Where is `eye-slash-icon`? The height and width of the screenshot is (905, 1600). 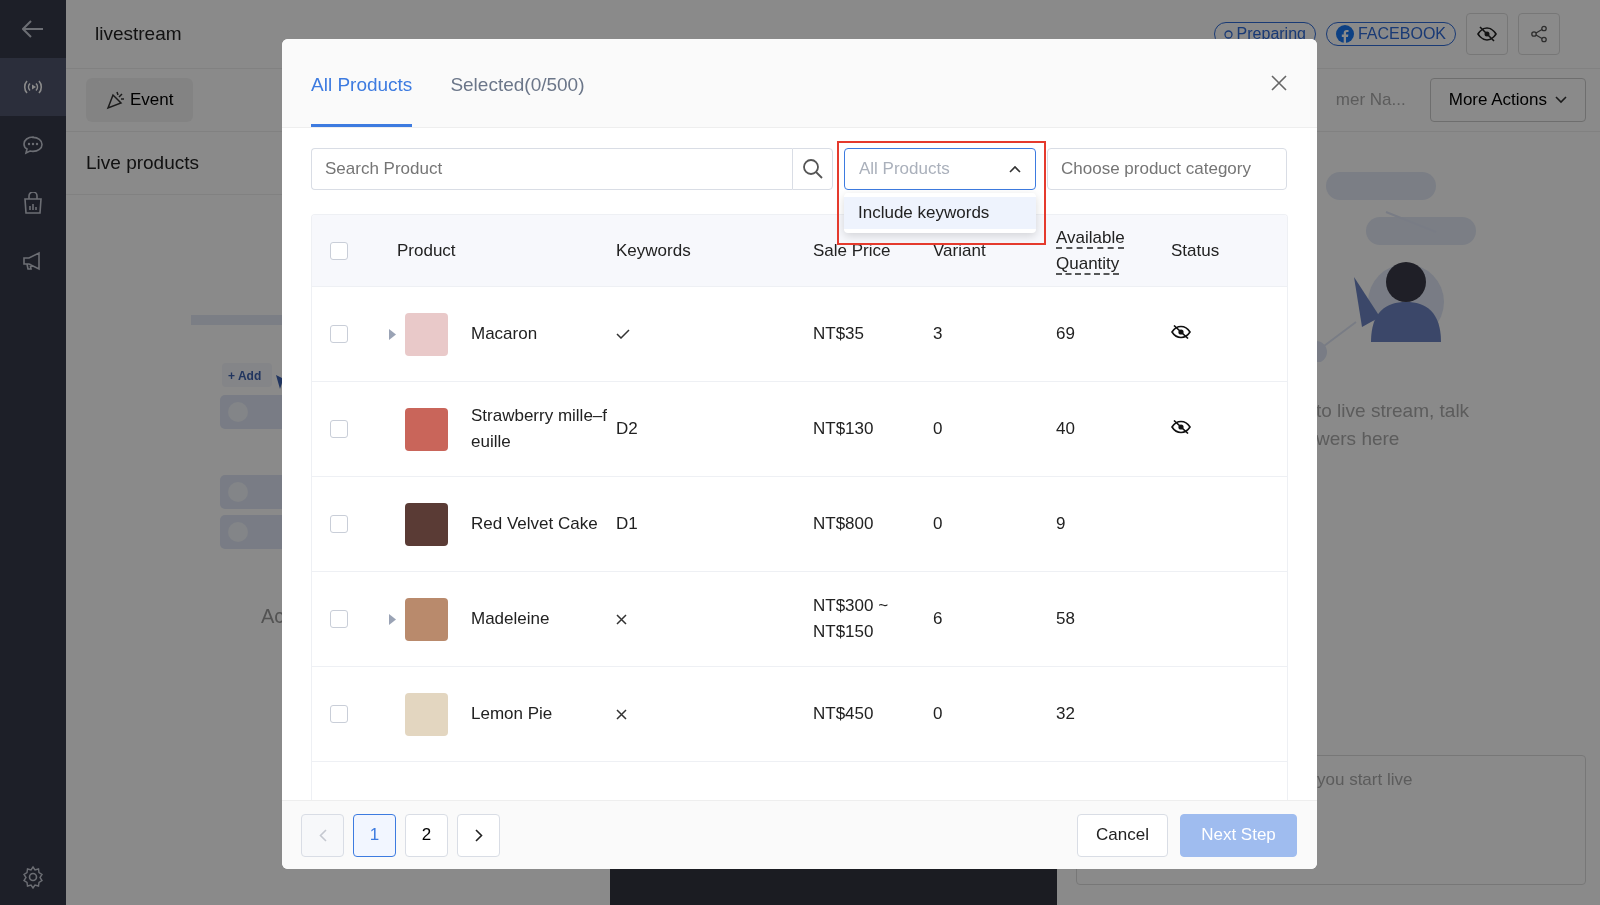
eye-slash-icon is located at coordinates (1487, 34).